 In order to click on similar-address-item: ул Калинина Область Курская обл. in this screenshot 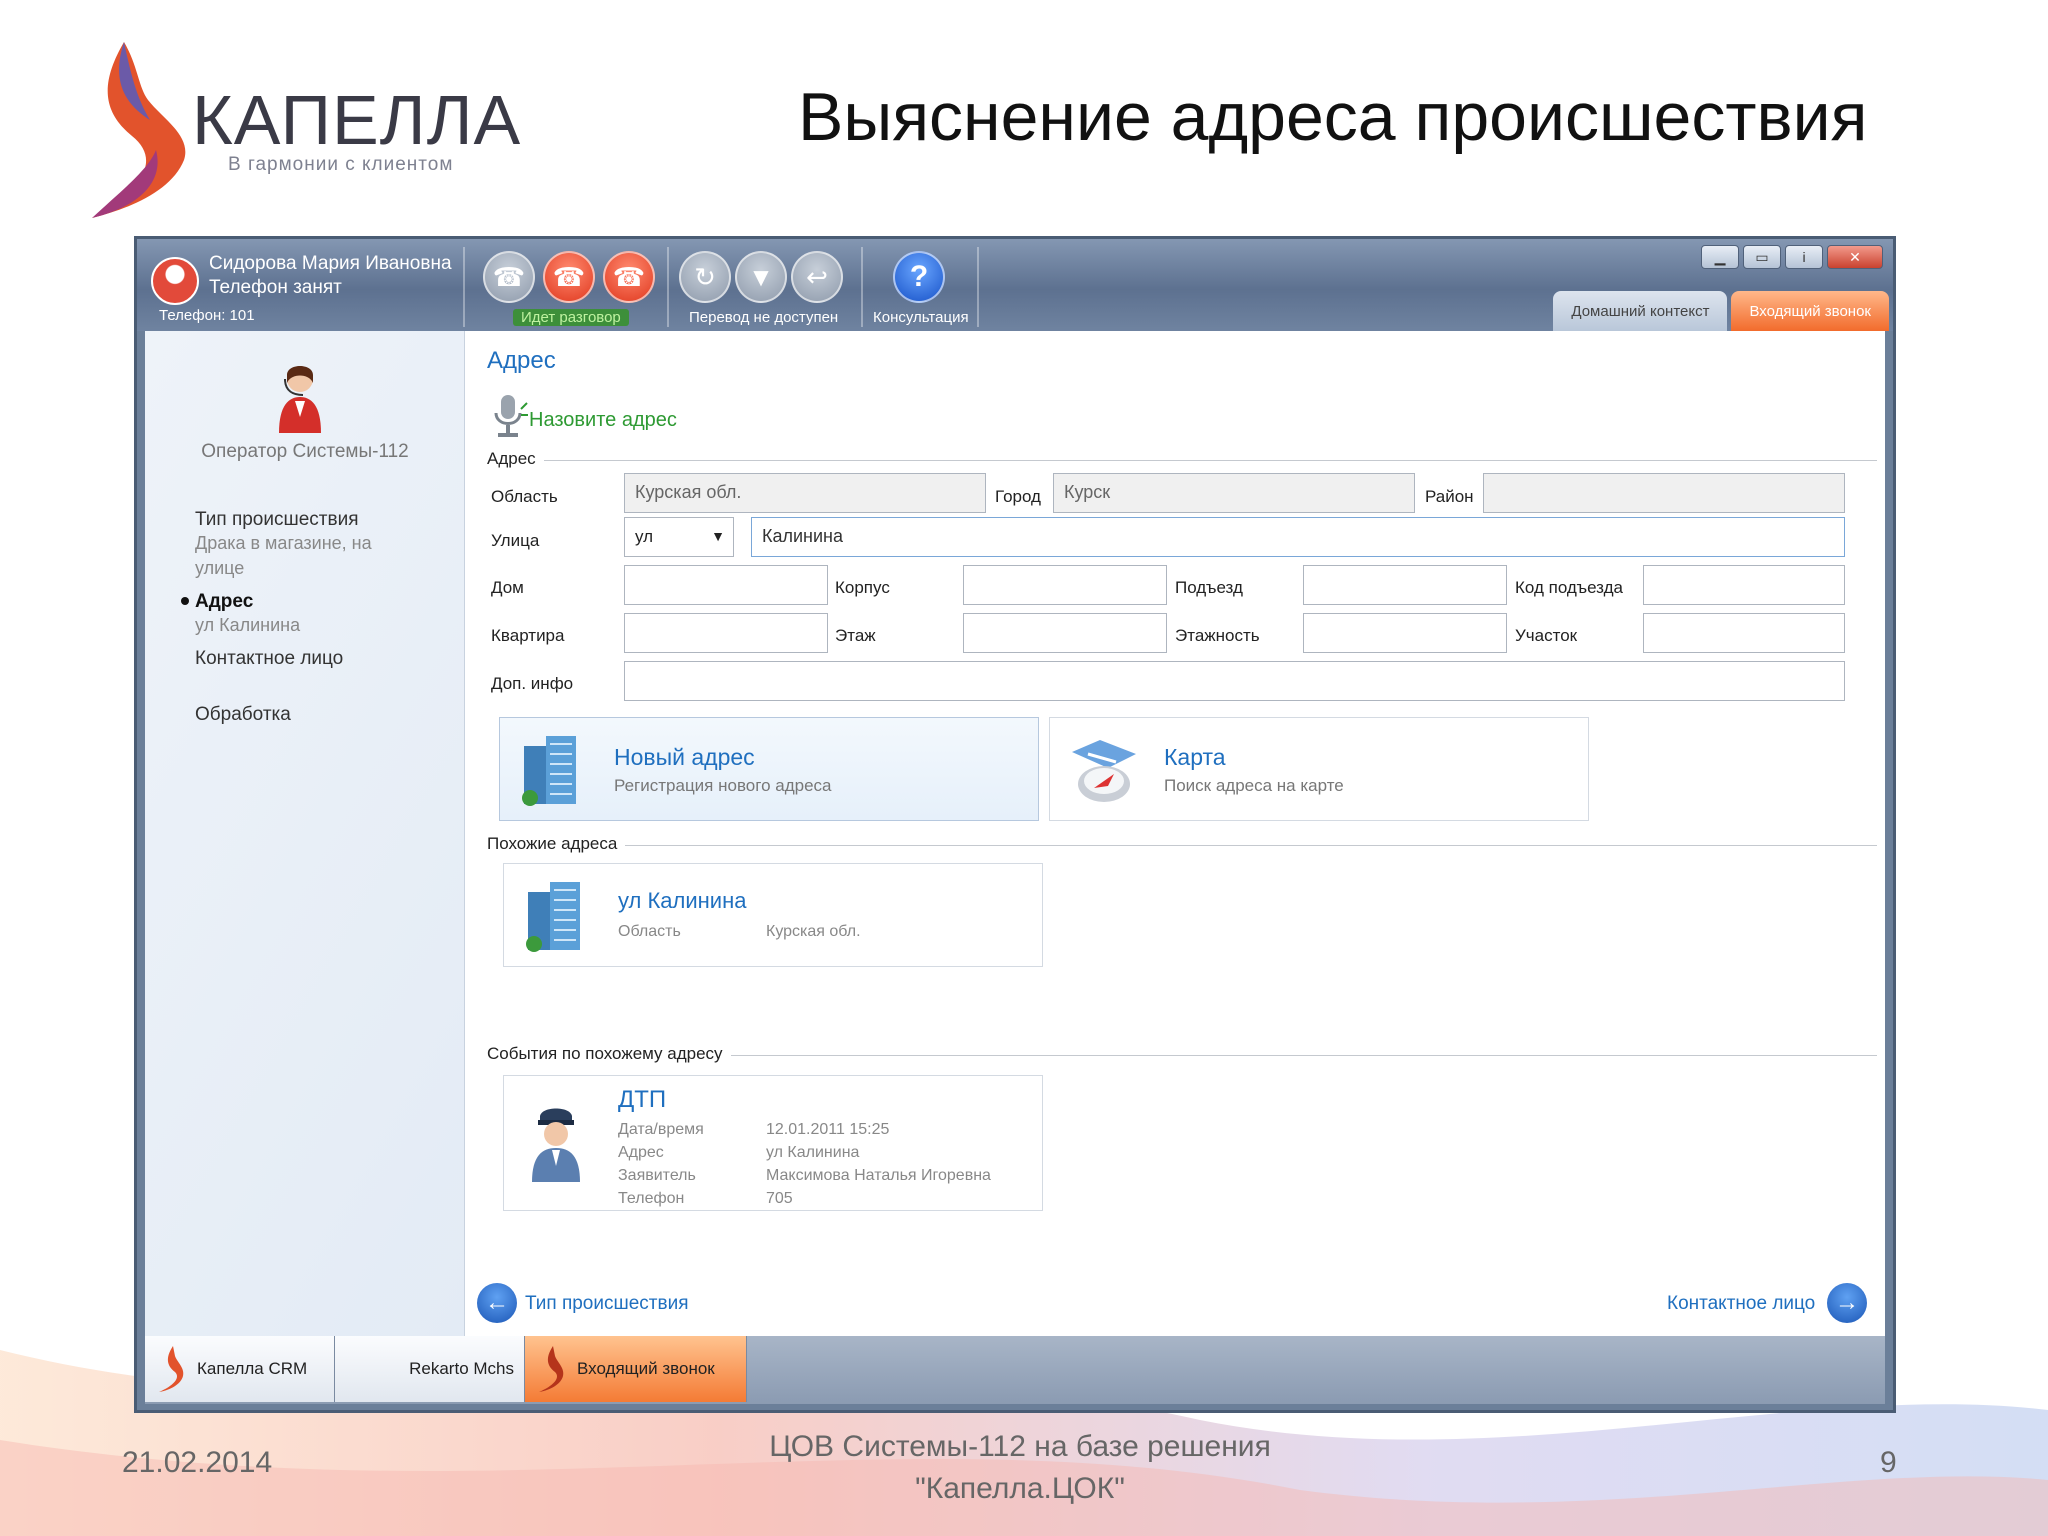, I will do `click(773, 915)`.